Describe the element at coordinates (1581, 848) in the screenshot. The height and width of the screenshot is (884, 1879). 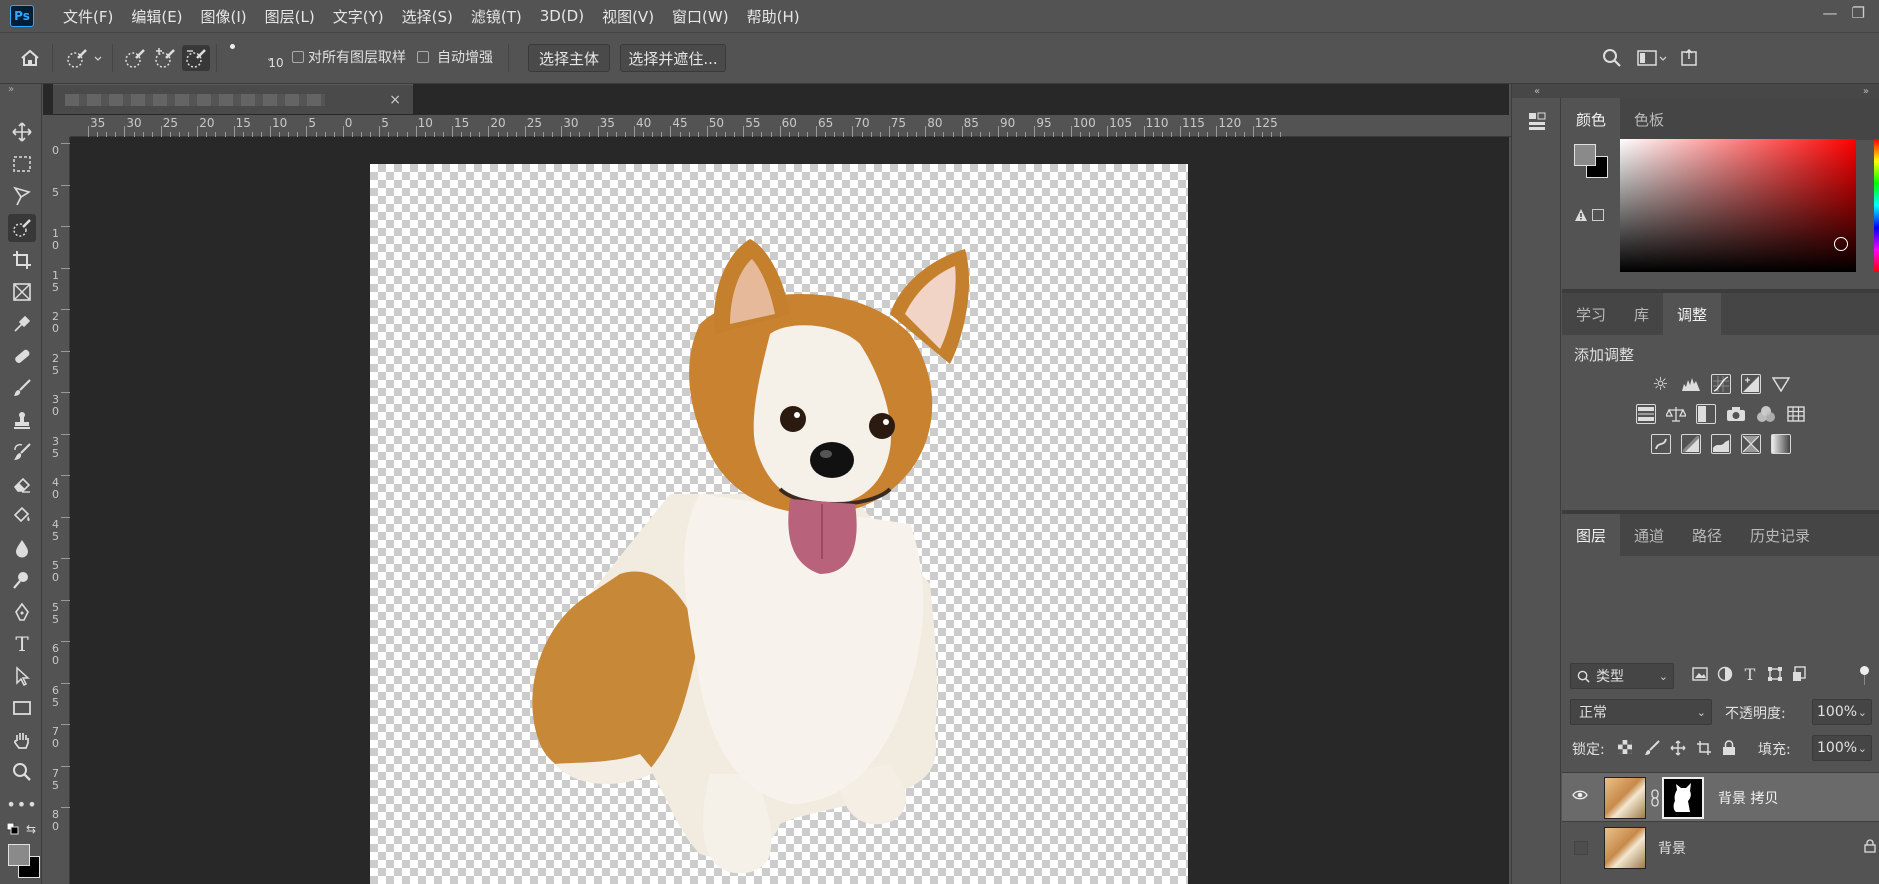
I see `visibility-toggle-hidden` at that location.